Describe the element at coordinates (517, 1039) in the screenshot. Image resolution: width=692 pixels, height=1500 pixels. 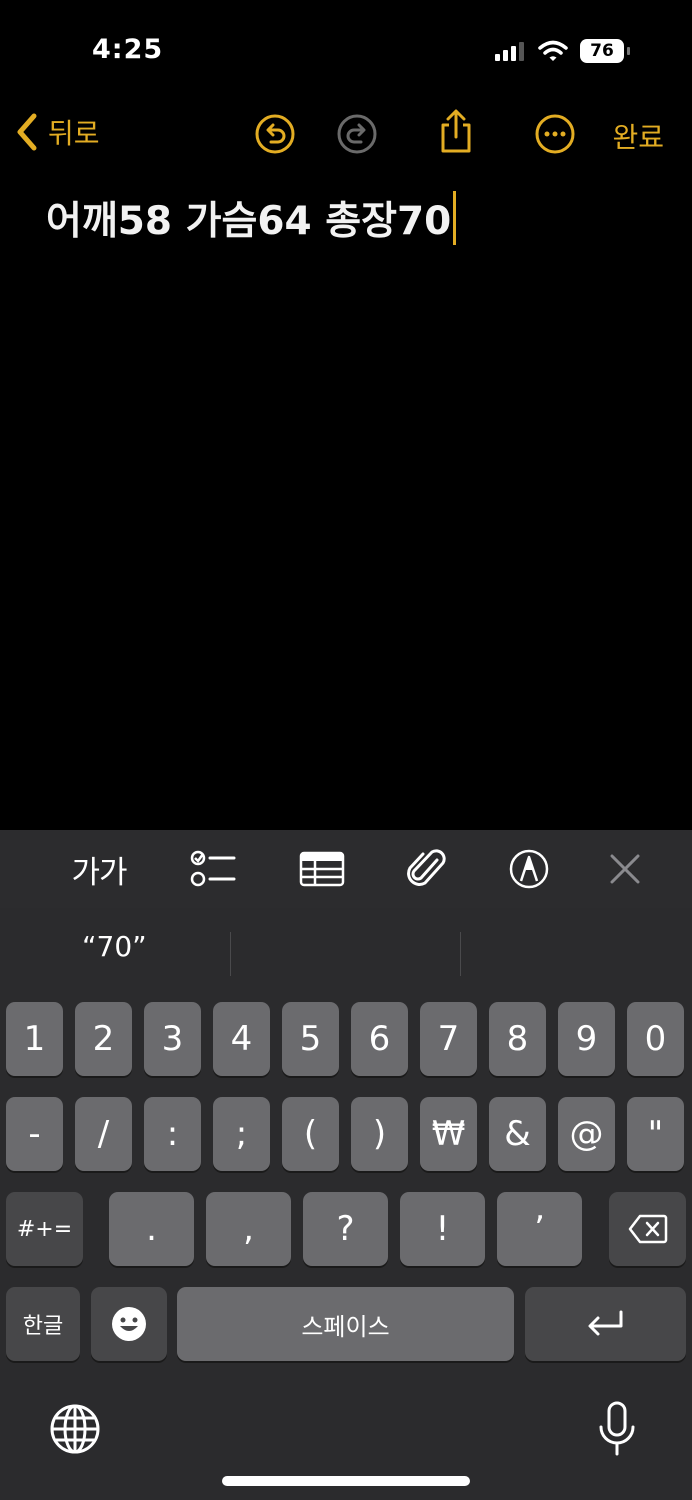
I see `key-8: 8` at that location.